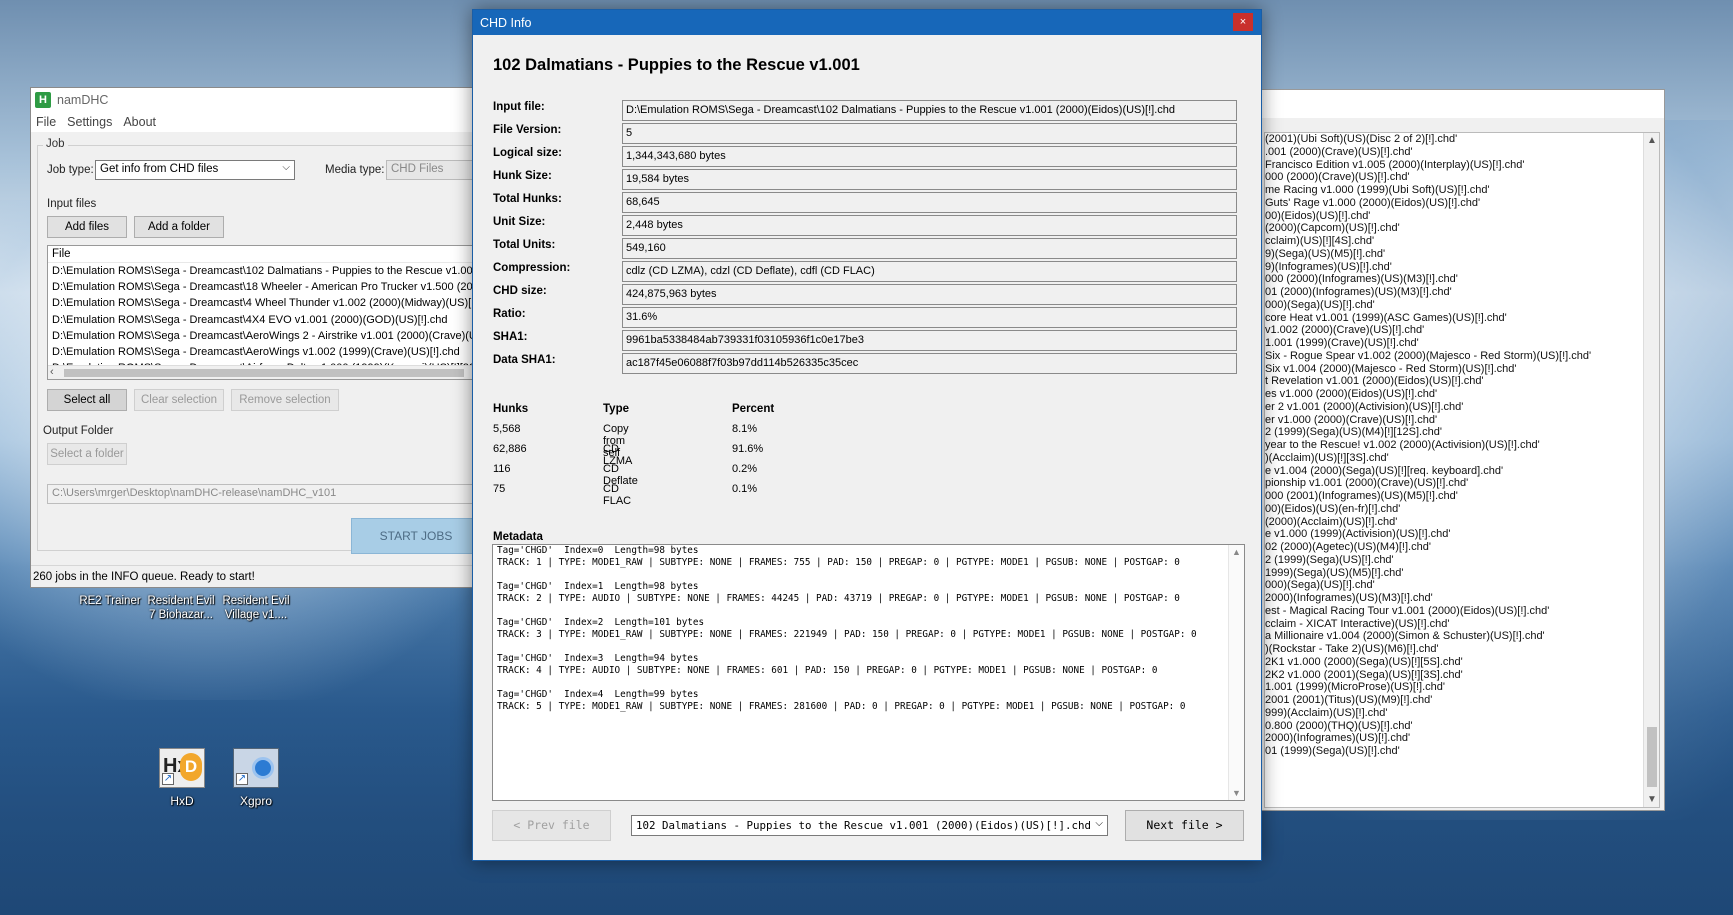  What do you see at coordinates (140, 122) in the screenshot?
I see `menu-about: About` at bounding box center [140, 122].